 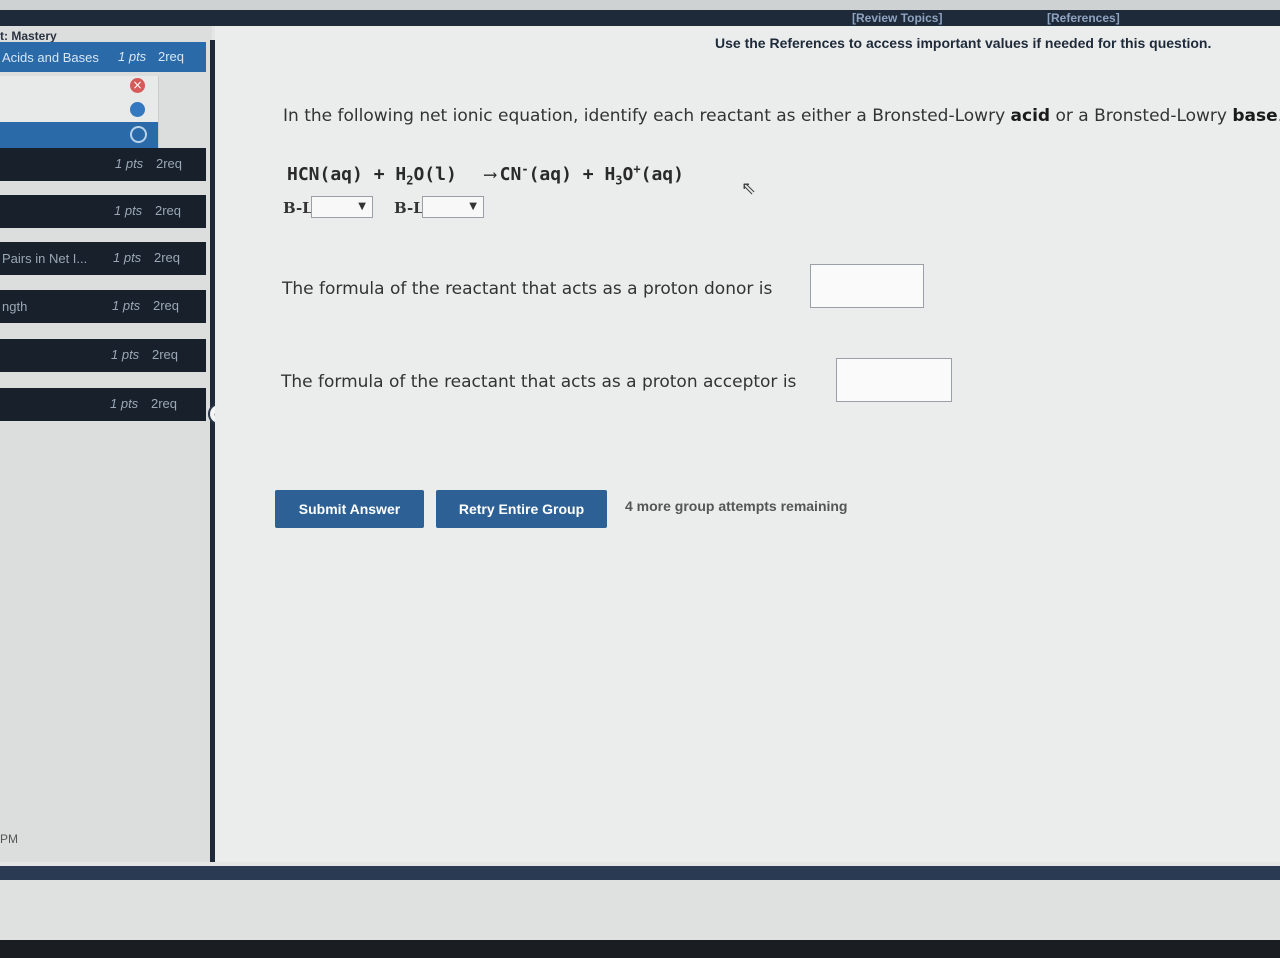 I want to click on sidebar-item-label: ngth, so click(x=15, y=306).